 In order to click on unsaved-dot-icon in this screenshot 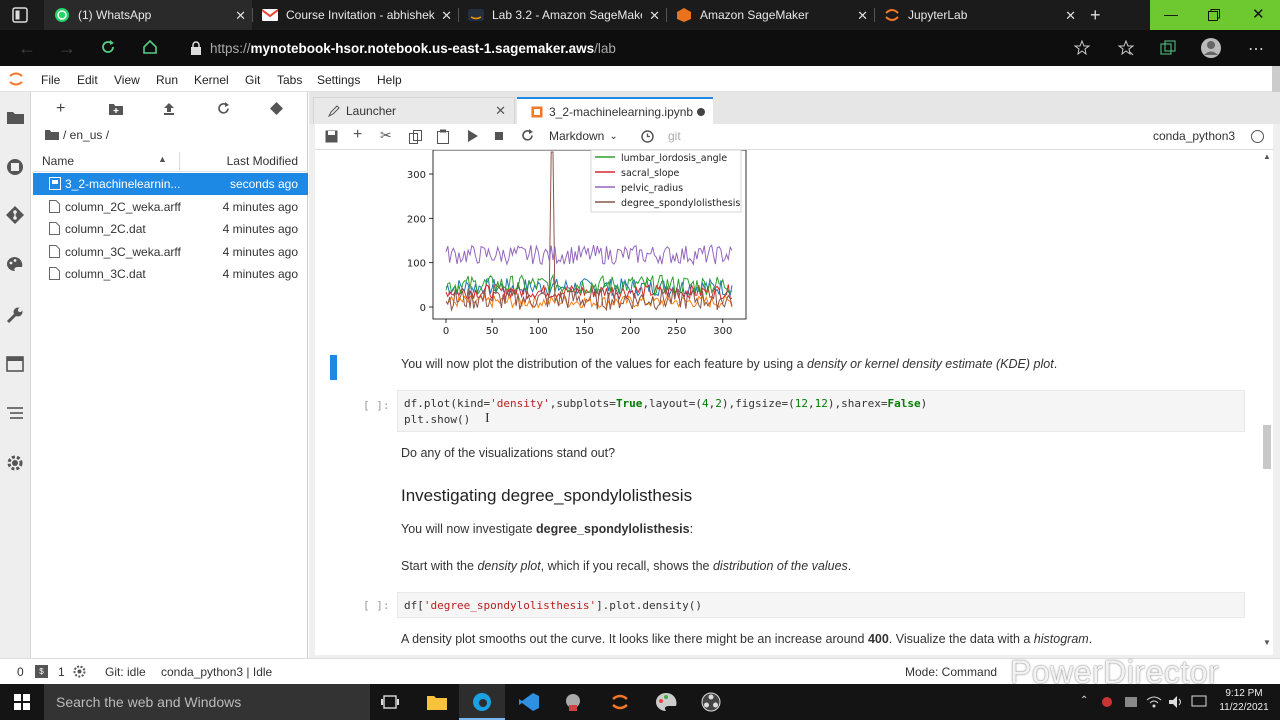, I will do `click(701, 112)`.